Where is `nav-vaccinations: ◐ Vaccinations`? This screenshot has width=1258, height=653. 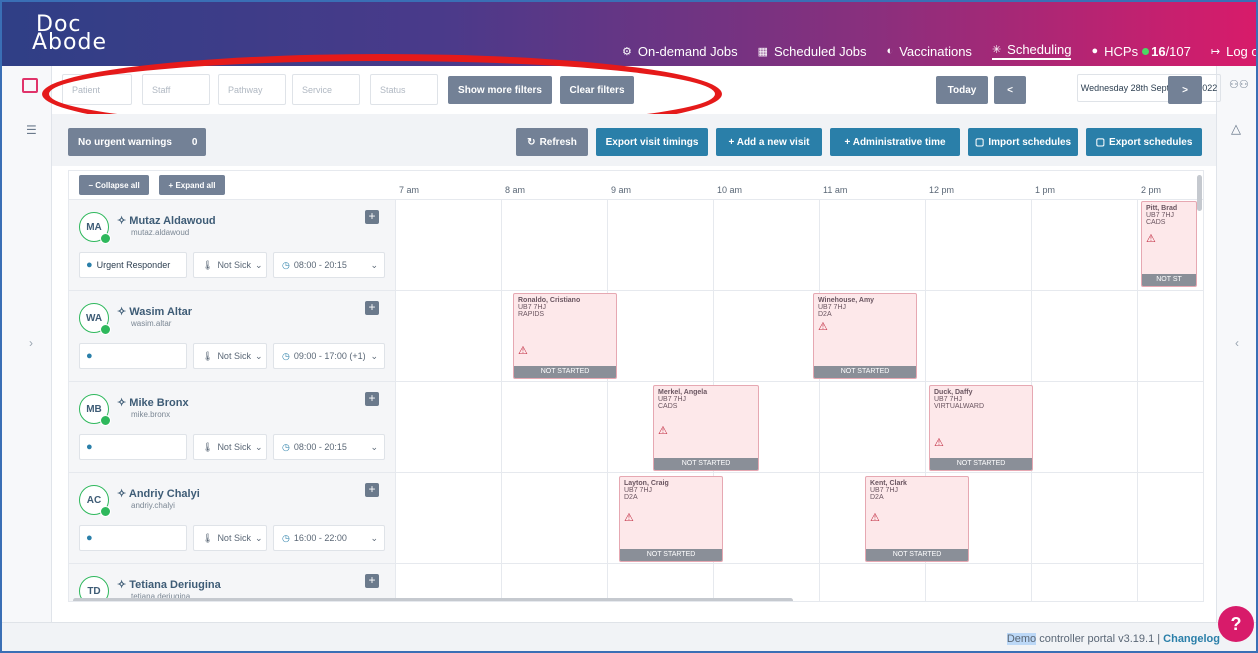
nav-vaccinations: ◐ Vaccinations is located at coordinates (929, 51).